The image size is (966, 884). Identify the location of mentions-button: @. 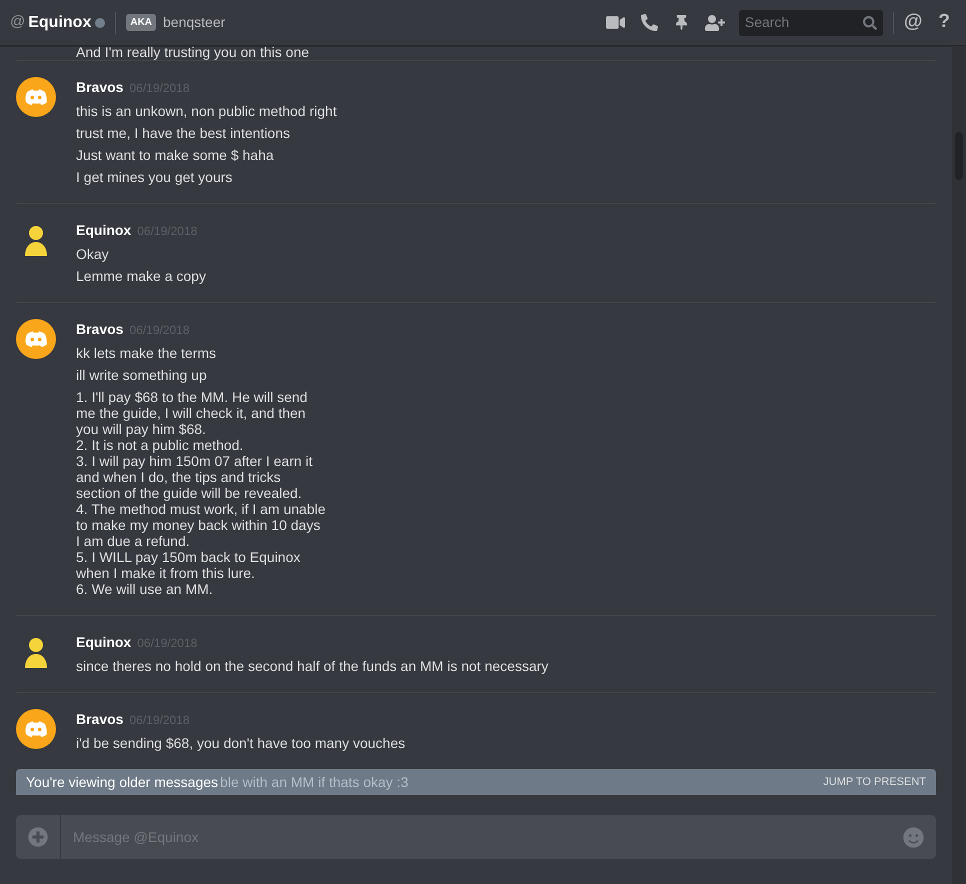
(913, 22).